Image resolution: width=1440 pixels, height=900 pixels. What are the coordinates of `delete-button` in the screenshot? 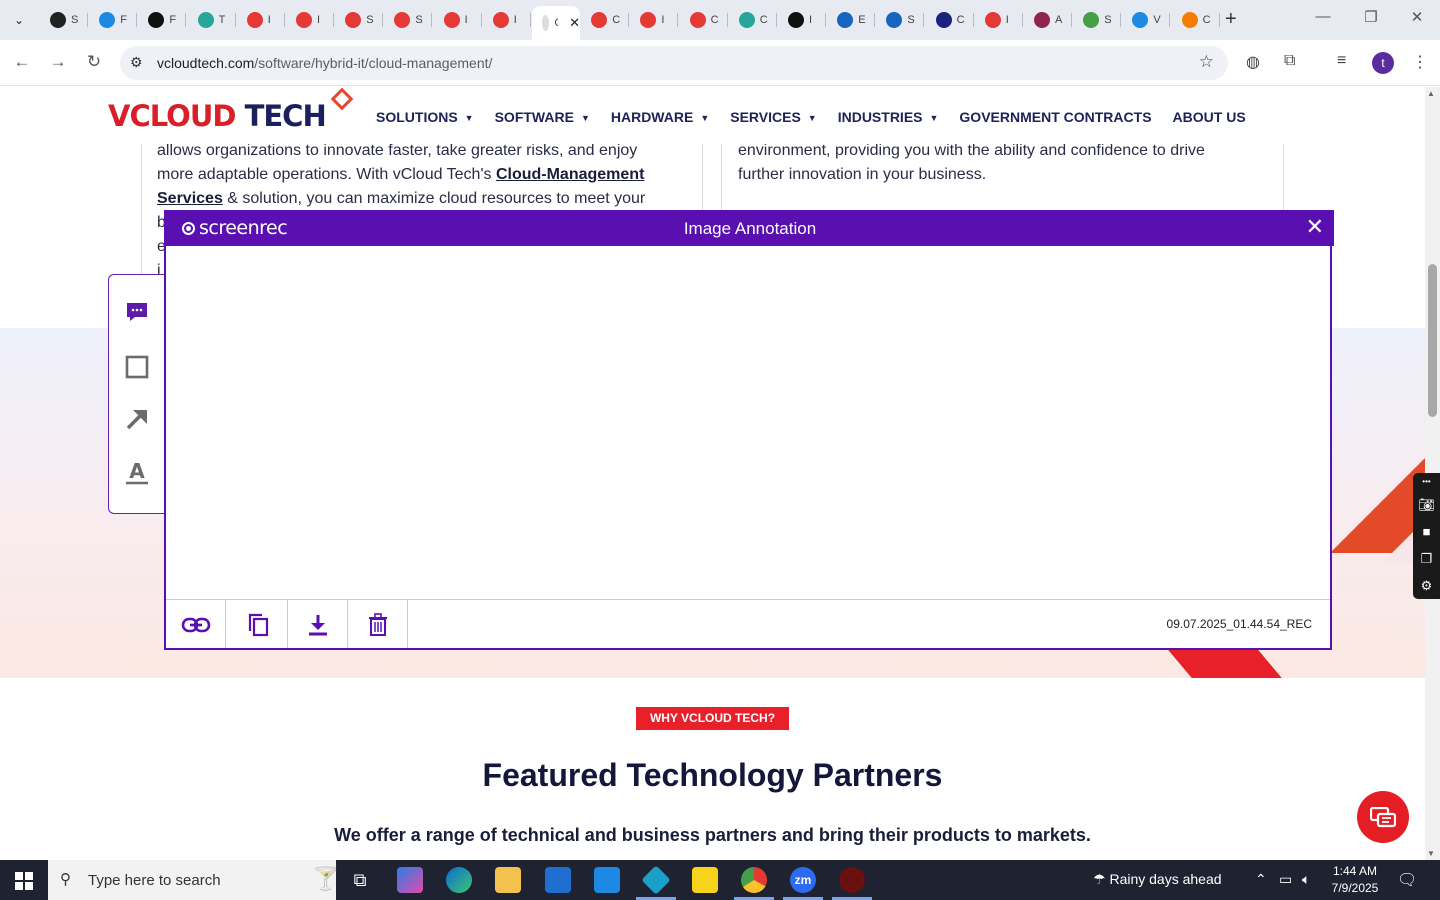 It's located at (378, 624).